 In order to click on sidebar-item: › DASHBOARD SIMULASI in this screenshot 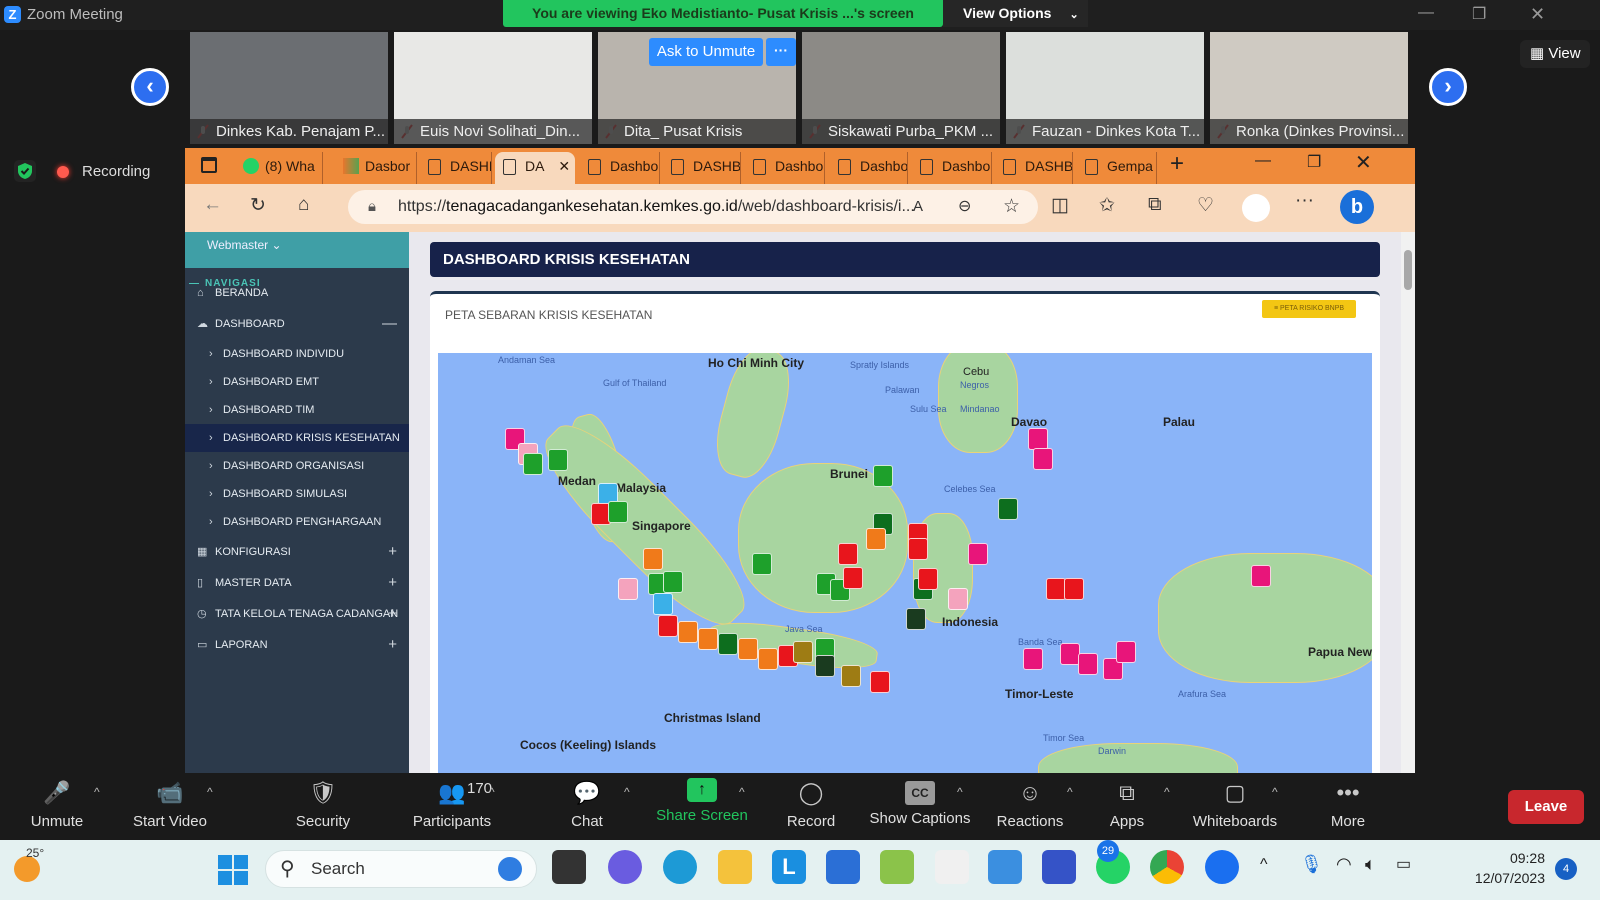, I will do `click(297, 494)`.